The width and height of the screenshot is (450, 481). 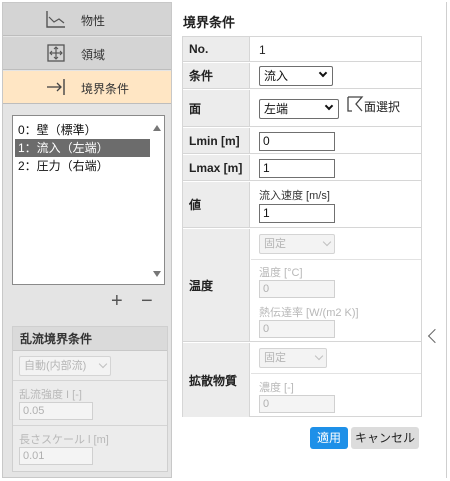 What do you see at coordinates (309, 313) in the screenshot?
I see `heat-transfer-label: 熱伝達率 [W/(m2 K)]` at bounding box center [309, 313].